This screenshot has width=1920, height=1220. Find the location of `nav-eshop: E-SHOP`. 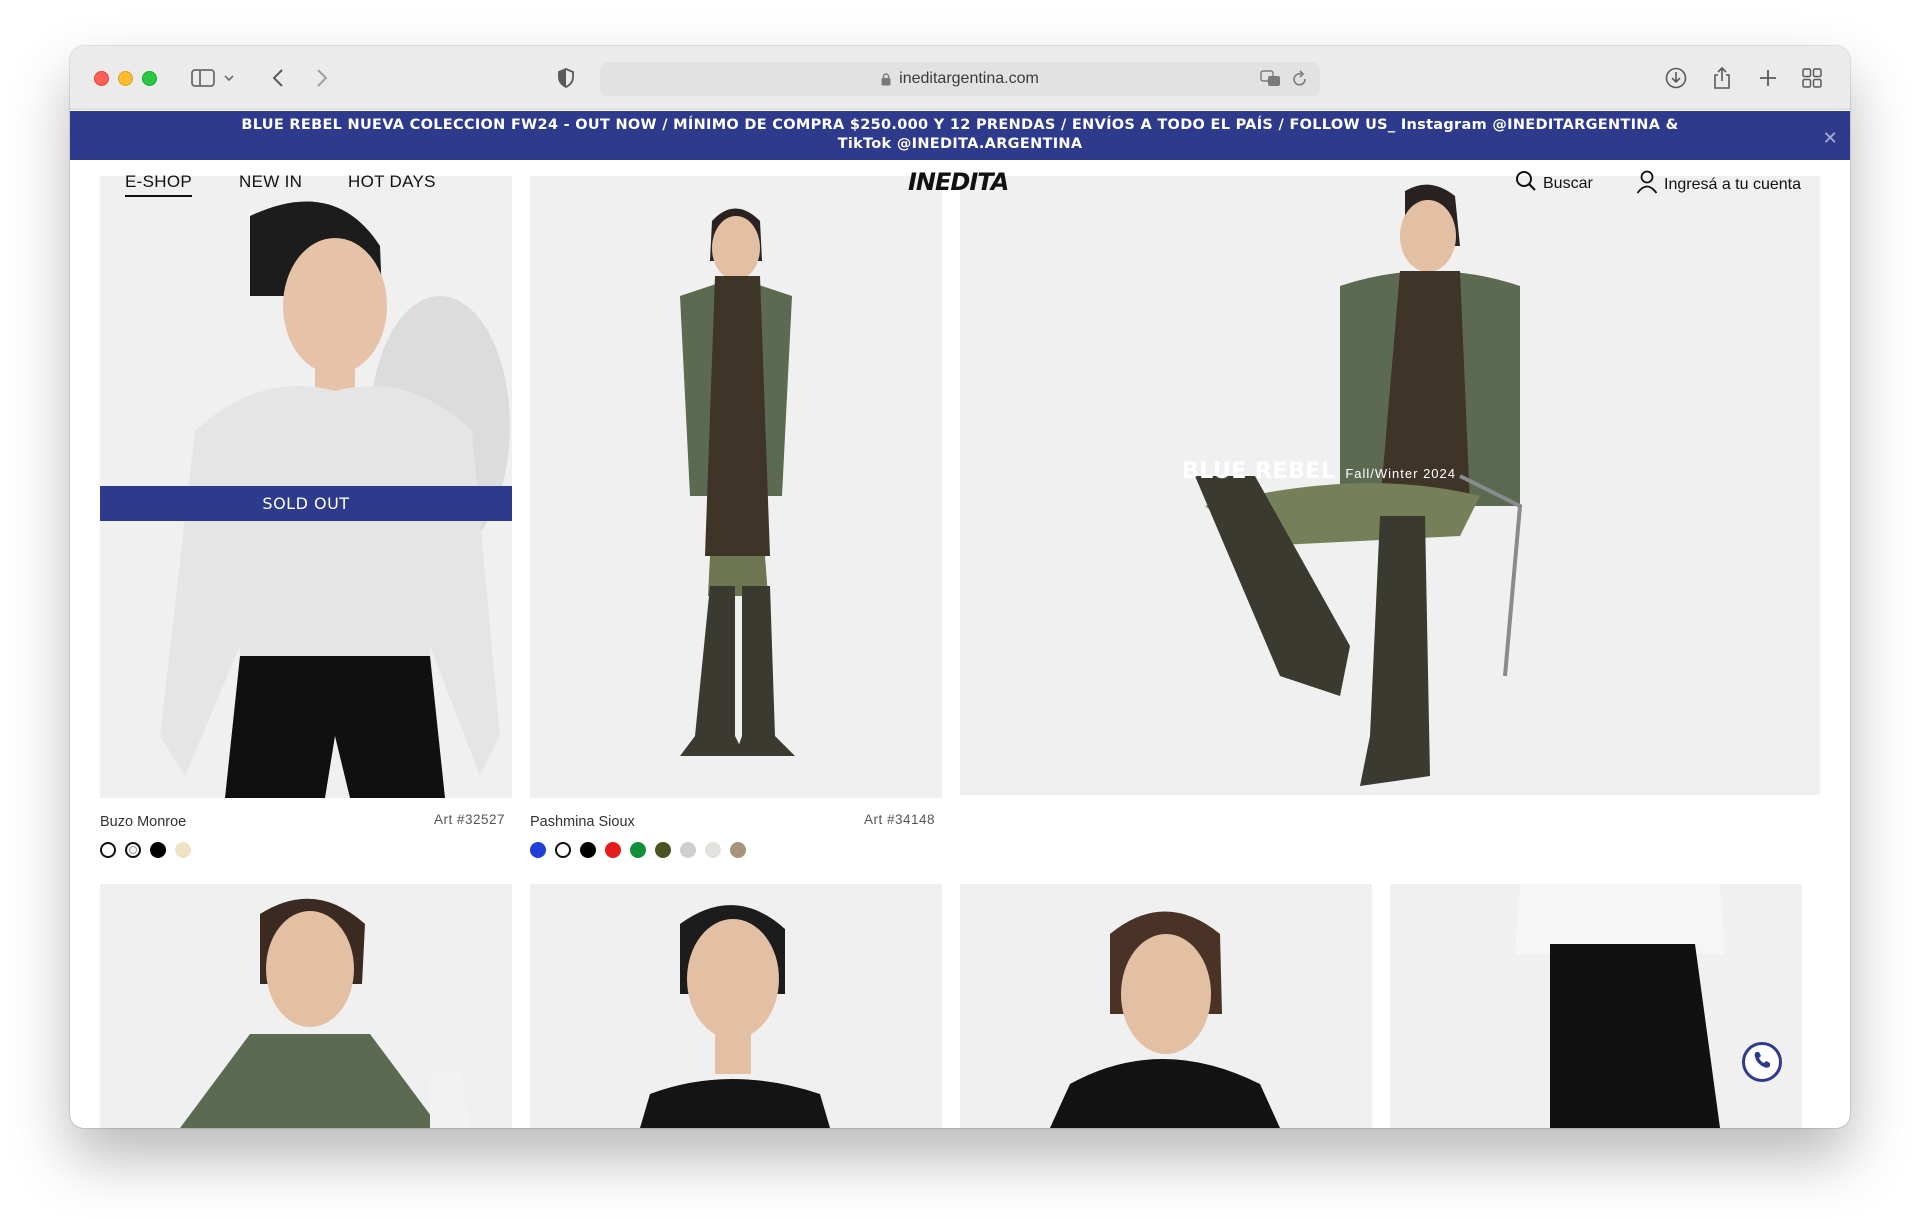

nav-eshop: E-SHOP is located at coordinates (158, 184).